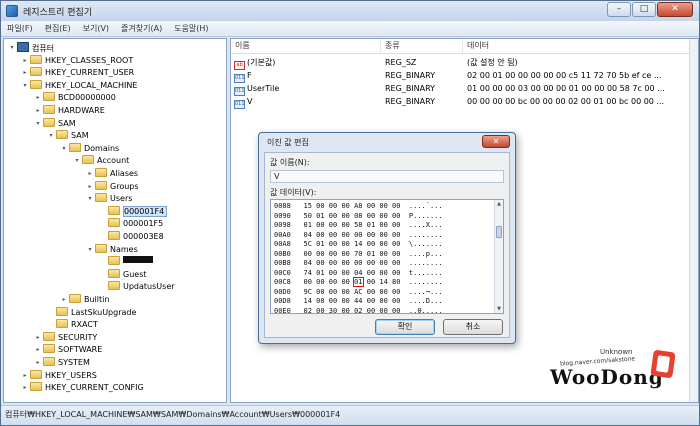  I want to click on tree-node: LastSkuUpgrade, so click(91, 312).